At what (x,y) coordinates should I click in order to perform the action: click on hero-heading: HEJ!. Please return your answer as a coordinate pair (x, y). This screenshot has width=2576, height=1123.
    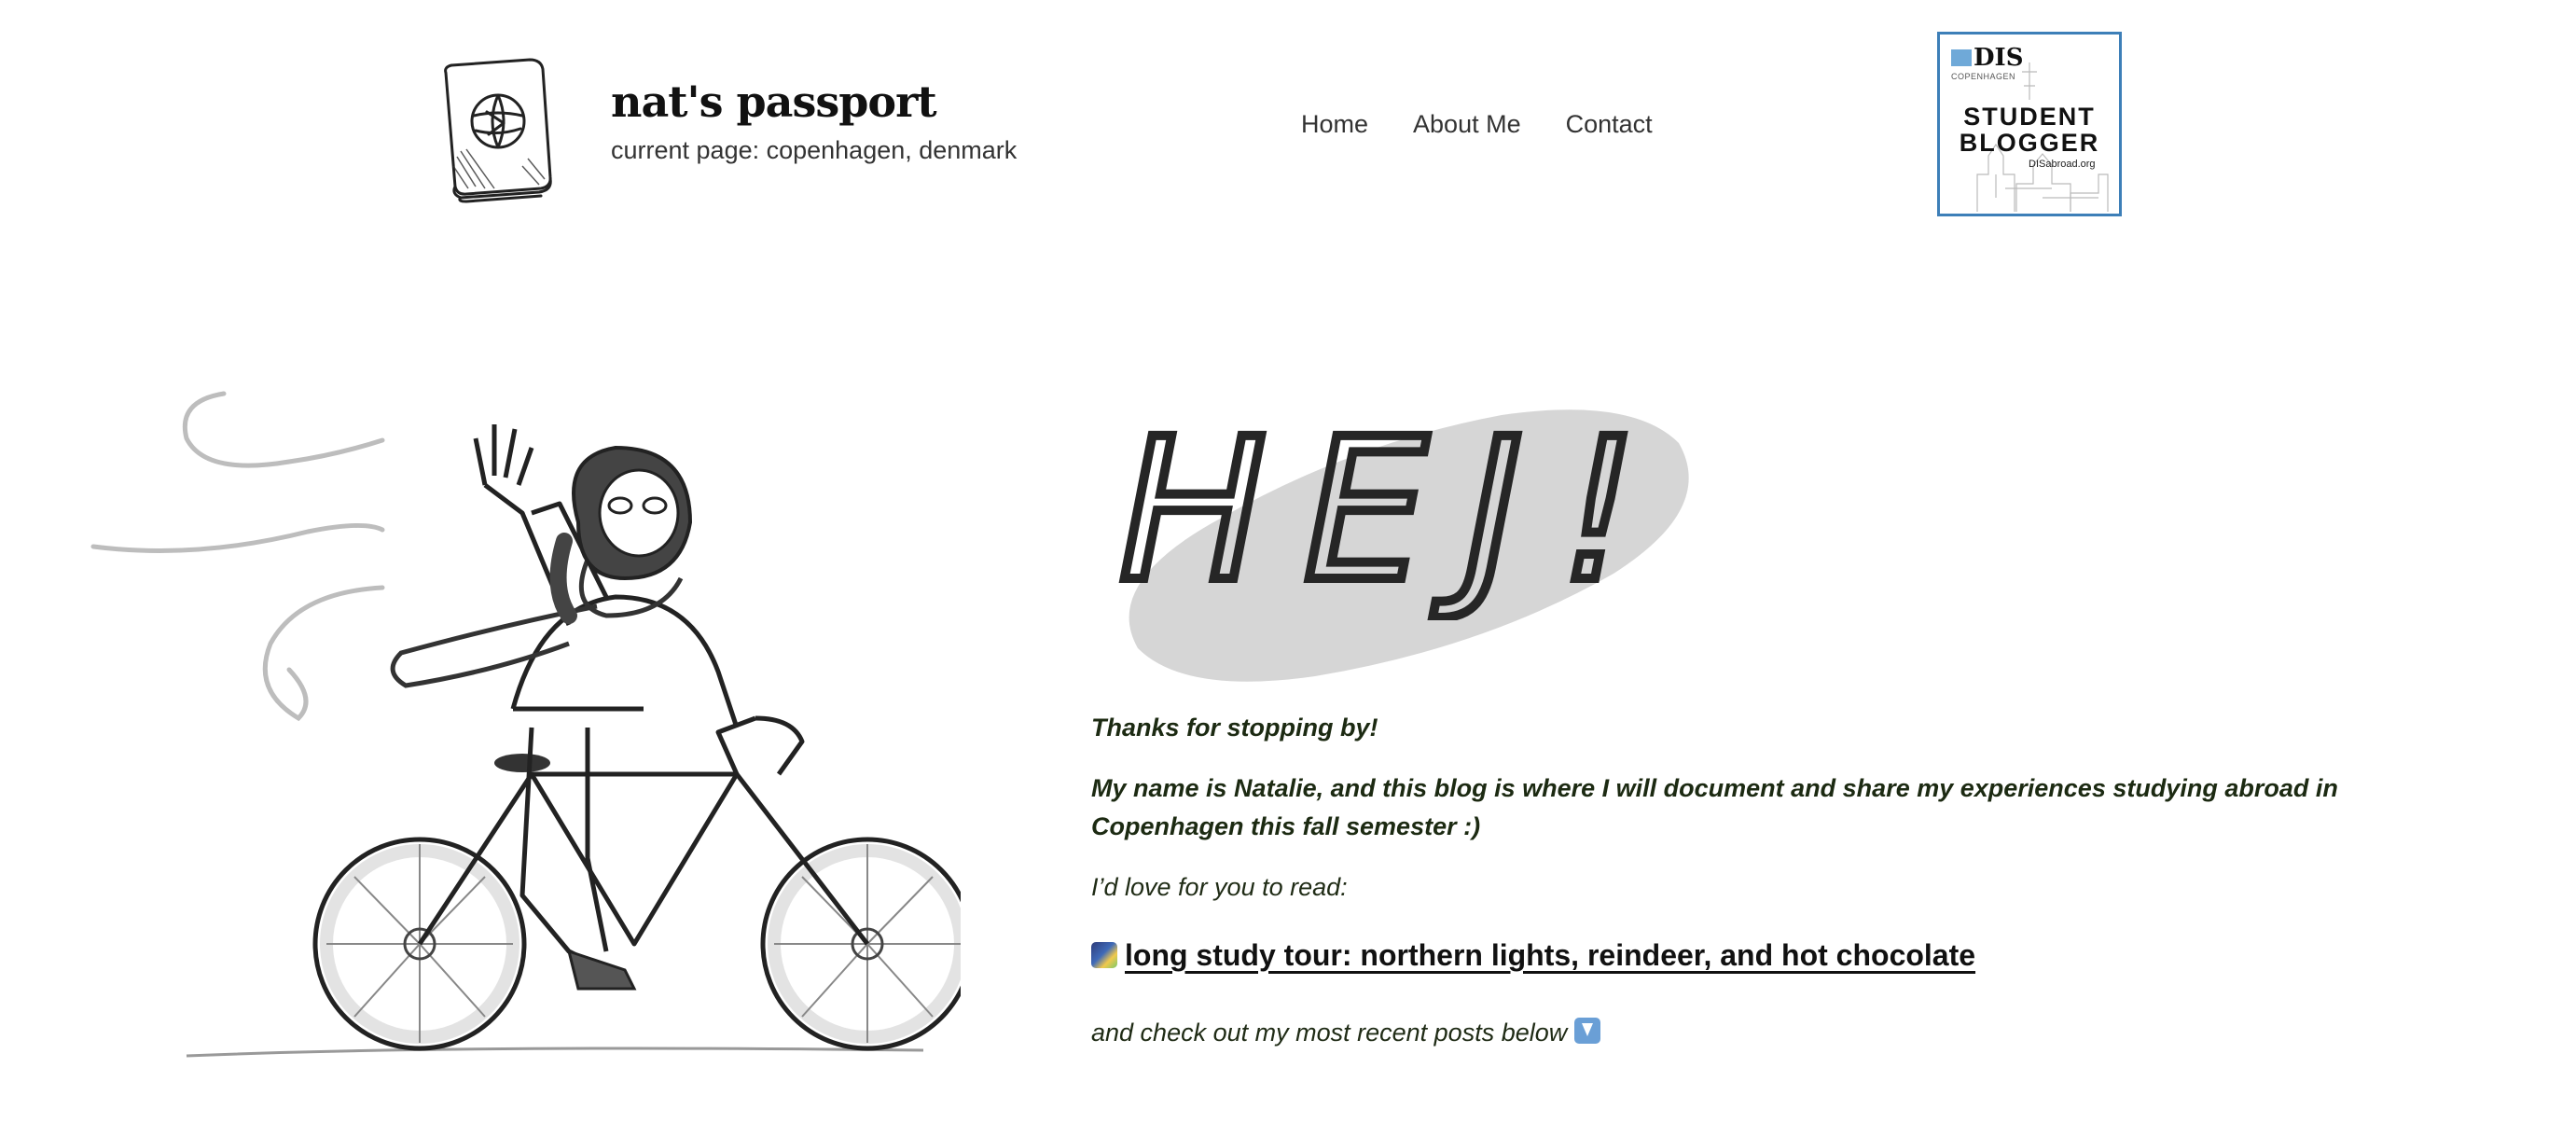
    Looking at the image, I should click on (1408, 532).